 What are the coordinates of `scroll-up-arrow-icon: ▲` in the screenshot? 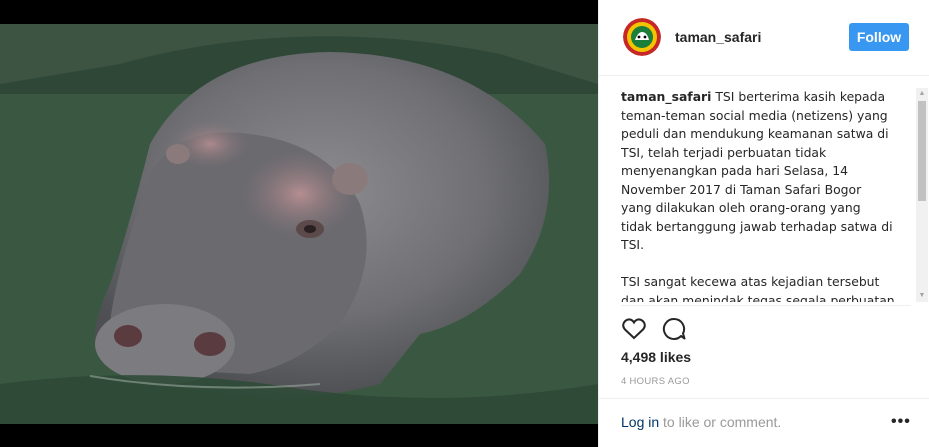 It's located at (922, 94).